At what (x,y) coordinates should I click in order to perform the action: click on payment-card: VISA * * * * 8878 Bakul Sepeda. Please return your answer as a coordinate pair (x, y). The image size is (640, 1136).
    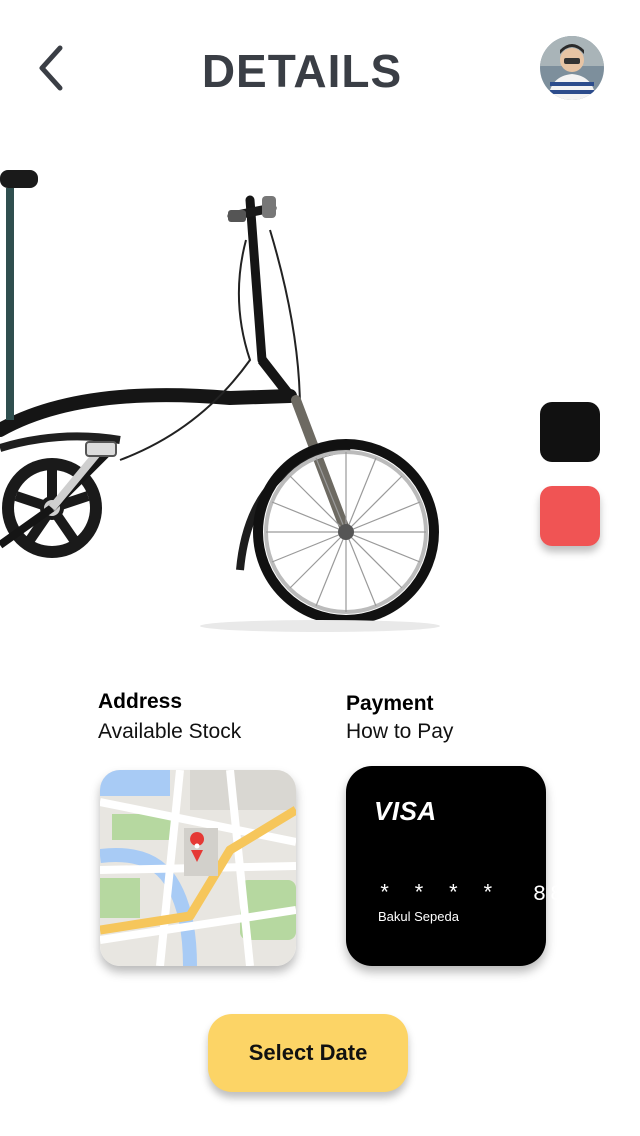
    Looking at the image, I should click on (472, 866).